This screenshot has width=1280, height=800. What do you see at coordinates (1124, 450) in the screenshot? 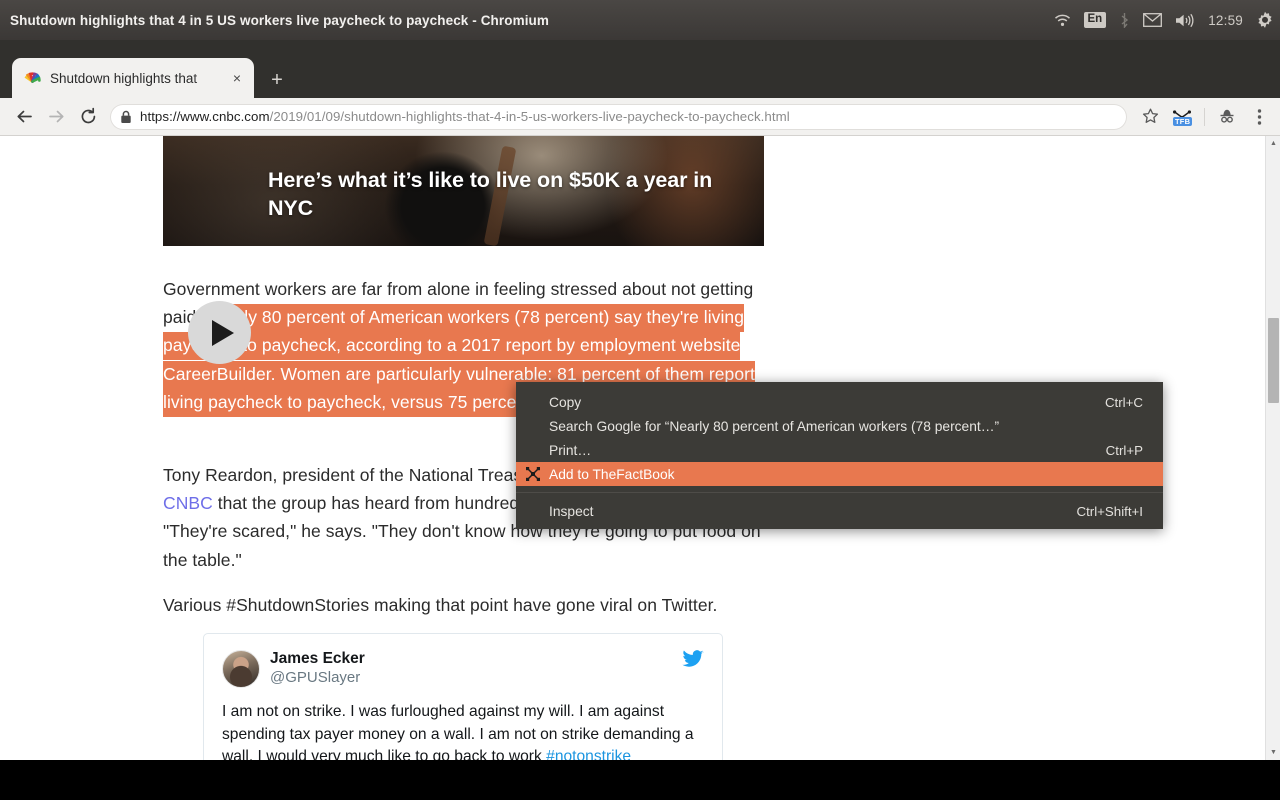
I see `context-menu-item-shortcut: Ctrl+P` at bounding box center [1124, 450].